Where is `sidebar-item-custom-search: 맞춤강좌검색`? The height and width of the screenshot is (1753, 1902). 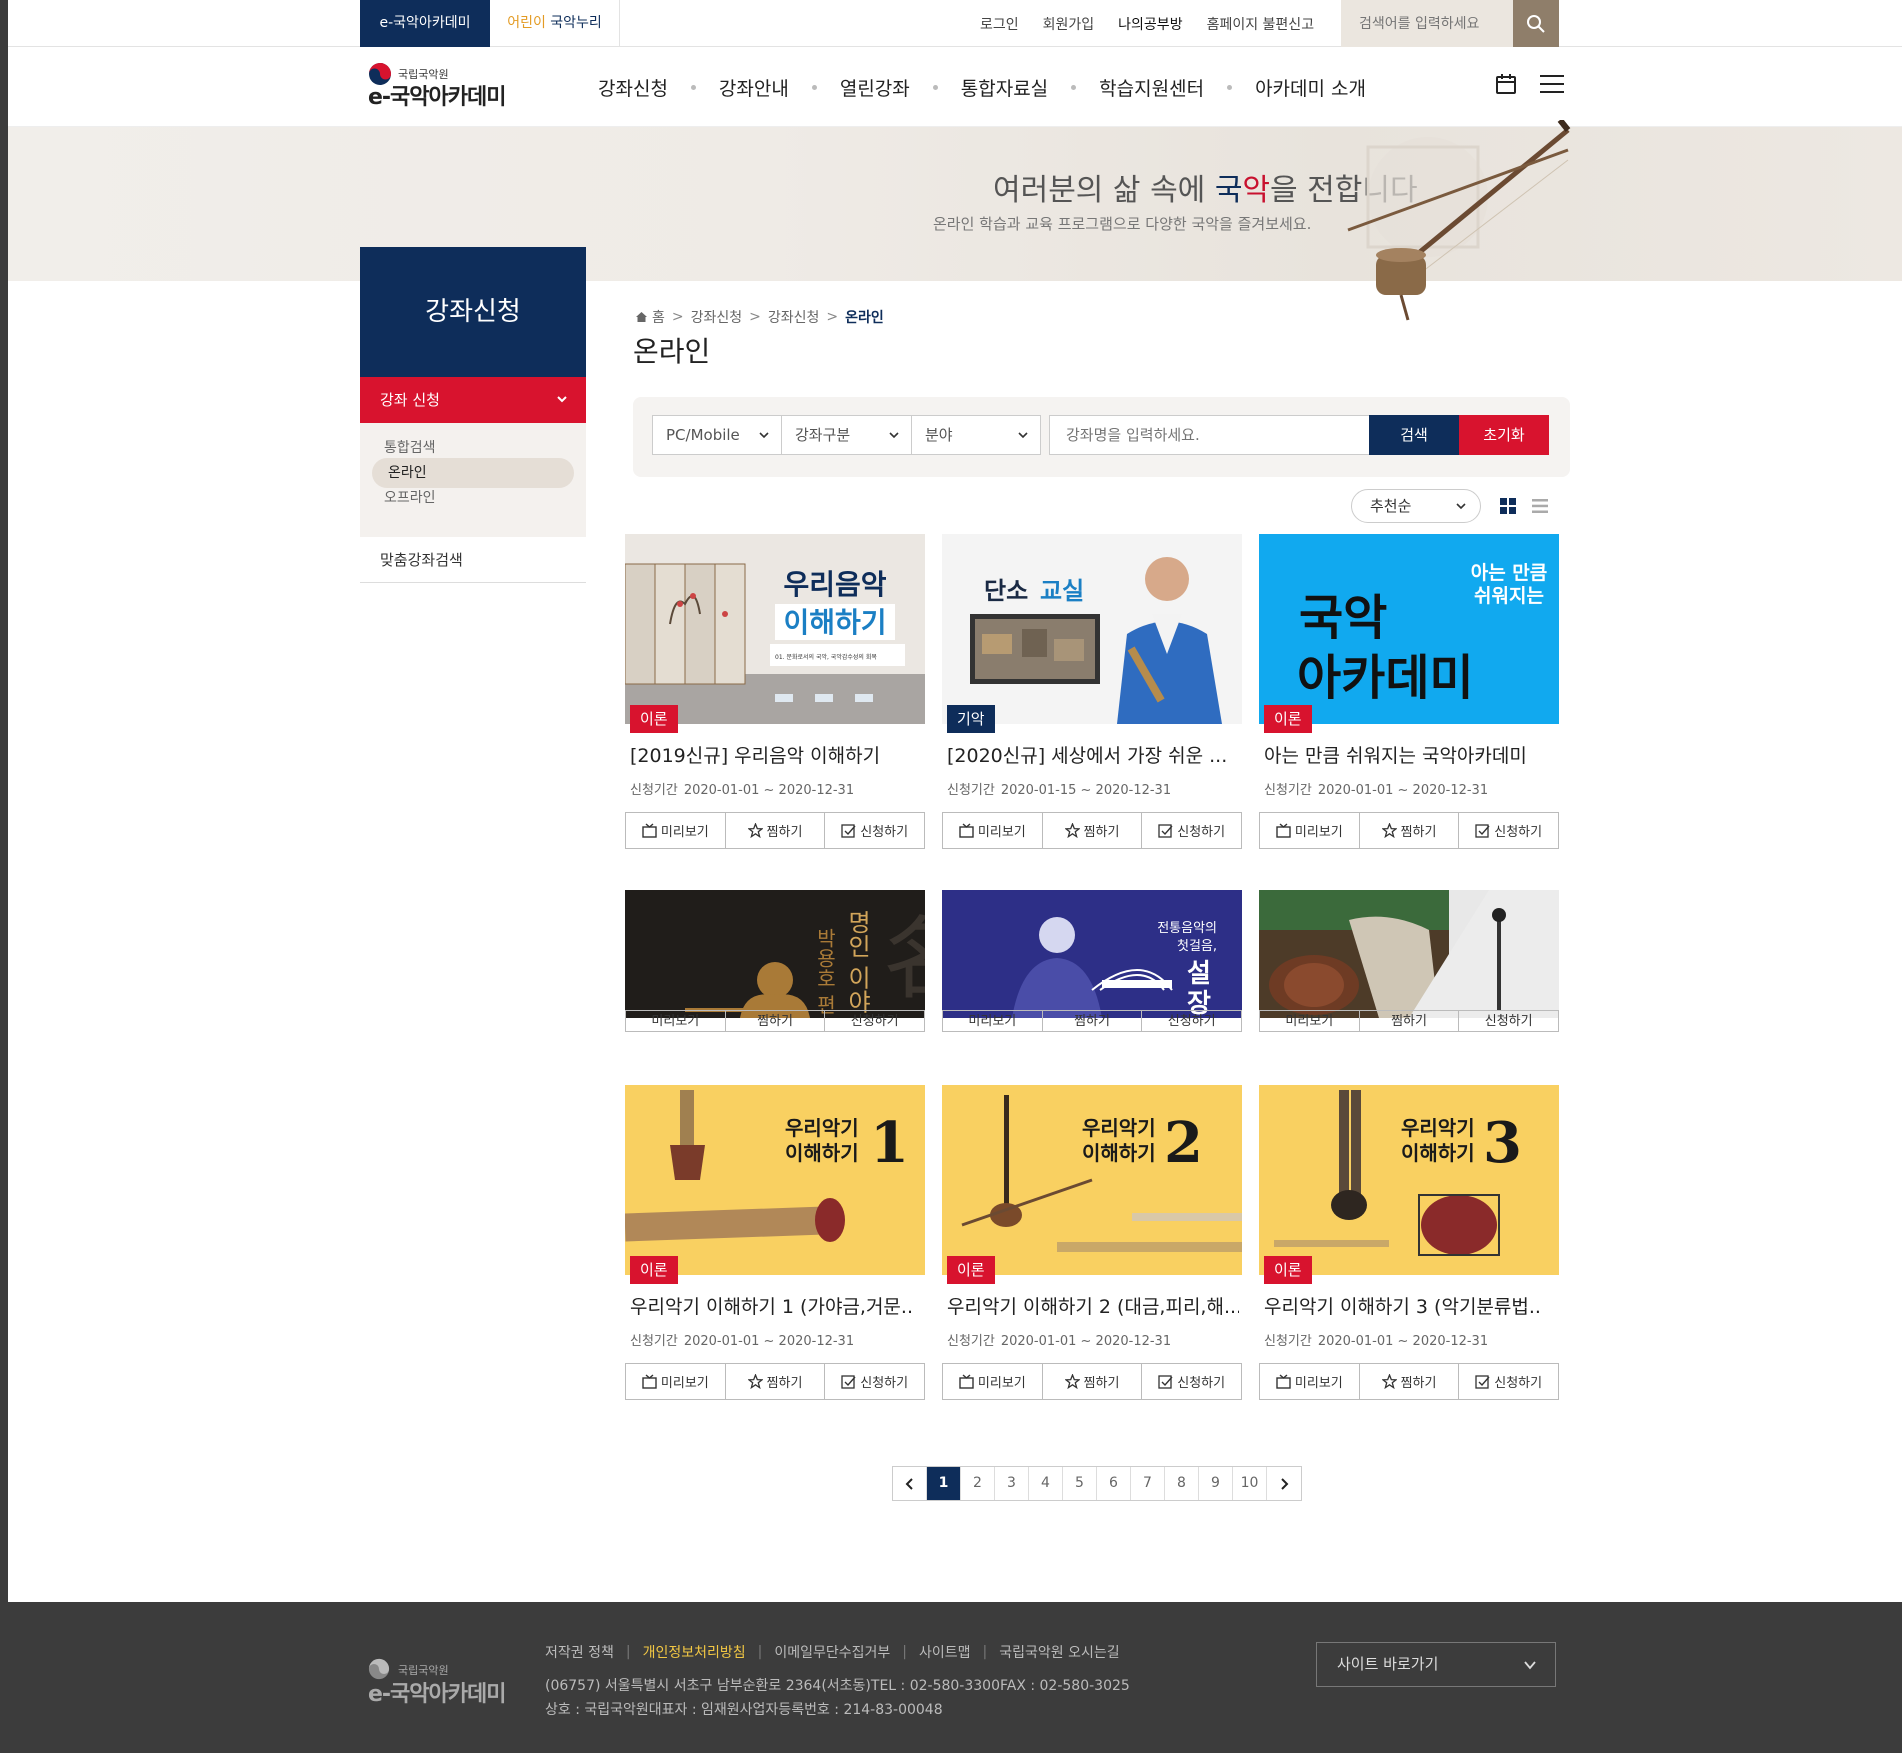
sidebar-item-custom-search: 맞춤강좌검색 is located at coordinates (473, 560).